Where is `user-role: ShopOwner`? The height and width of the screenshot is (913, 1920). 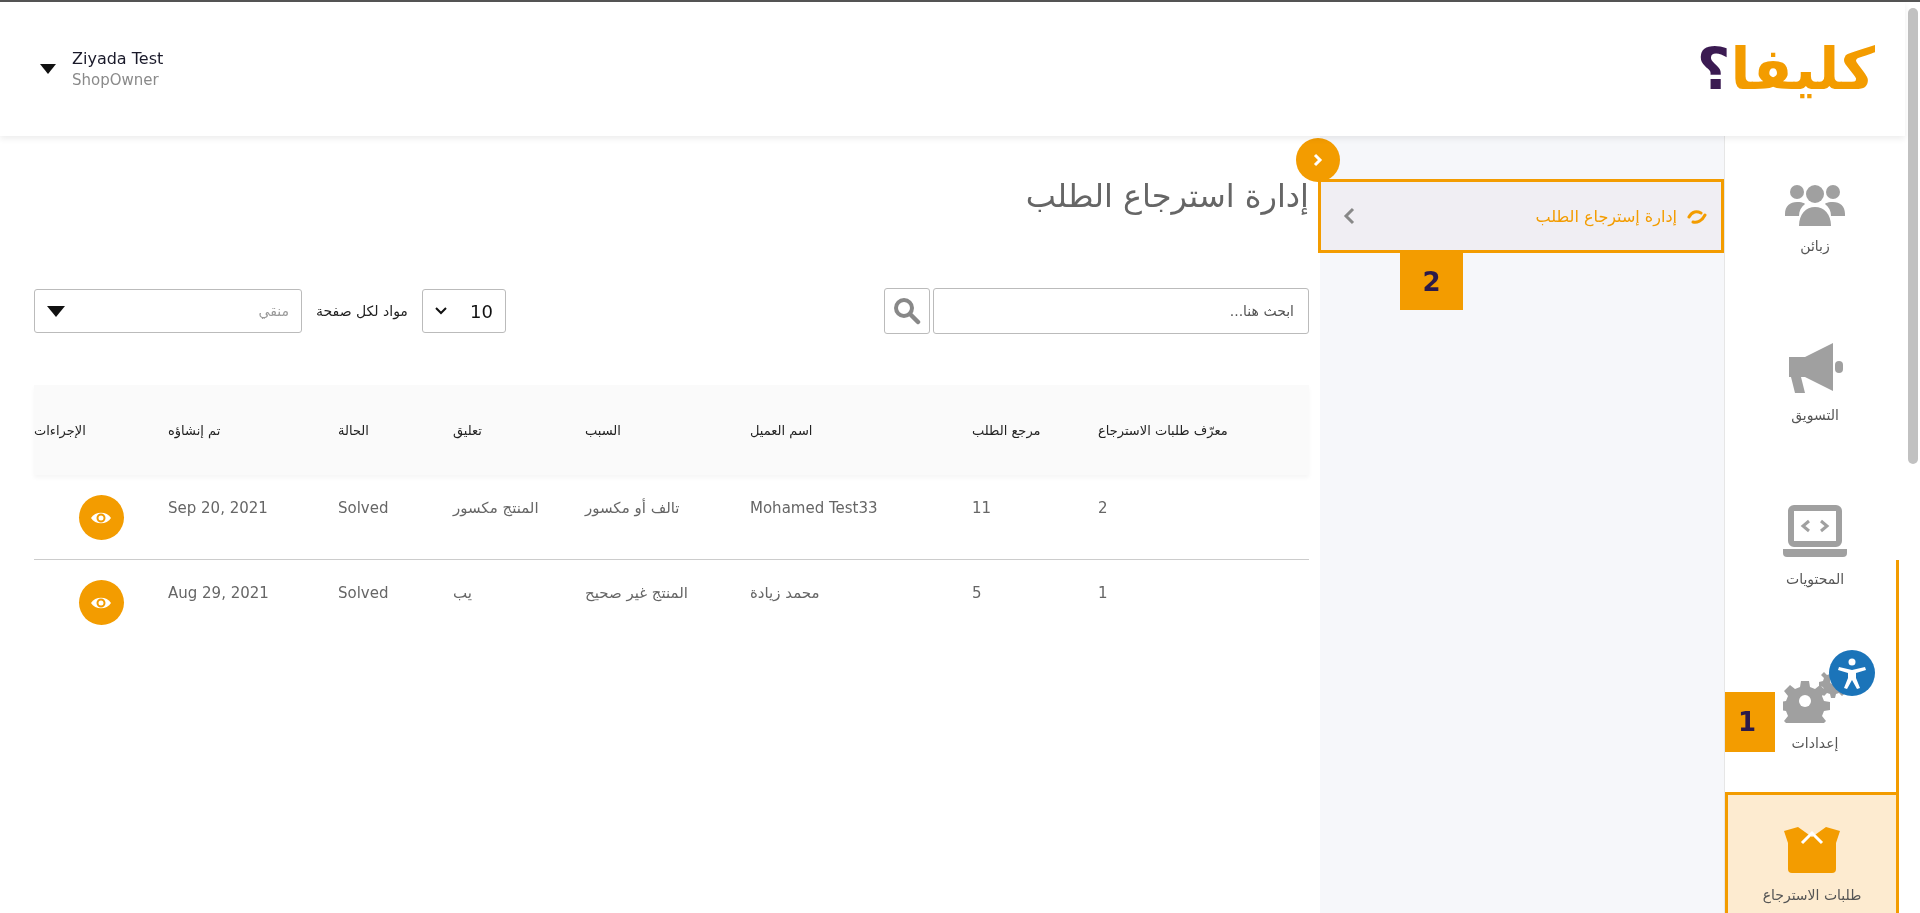
user-role: ShopOwner is located at coordinates (116, 80).